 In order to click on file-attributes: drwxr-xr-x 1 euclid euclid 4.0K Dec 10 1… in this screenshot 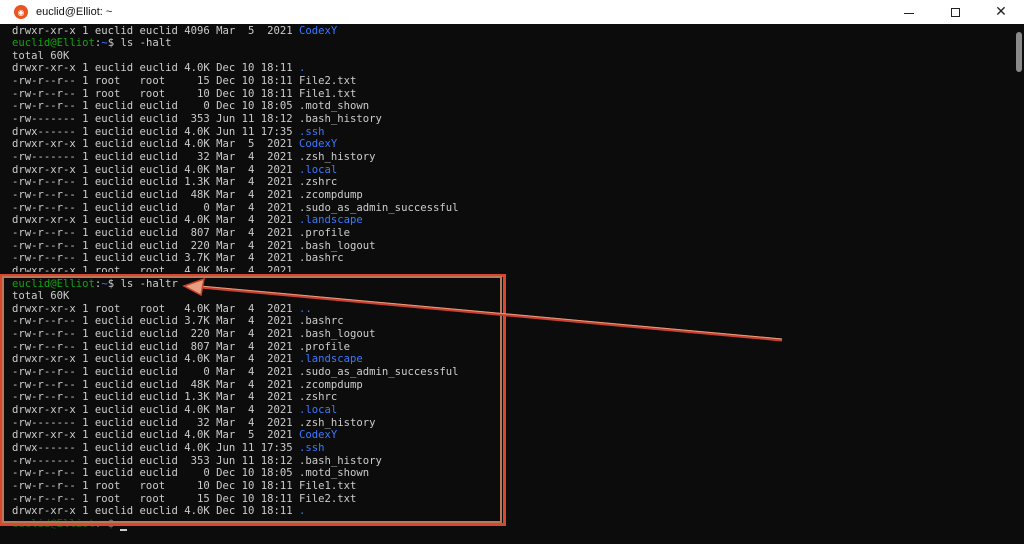, I will do `click(156, 68)`.